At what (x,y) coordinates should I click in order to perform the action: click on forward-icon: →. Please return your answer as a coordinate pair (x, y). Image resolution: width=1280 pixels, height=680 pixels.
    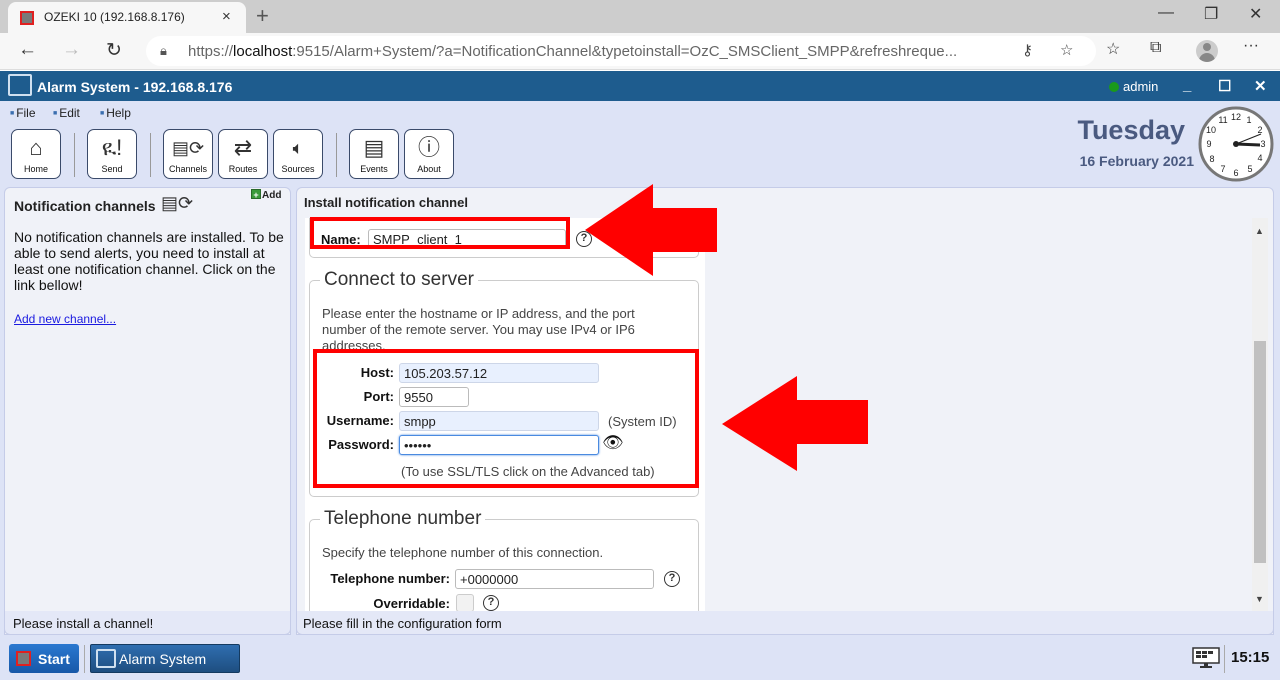
    Looking at the image, I should click on (71, 50).